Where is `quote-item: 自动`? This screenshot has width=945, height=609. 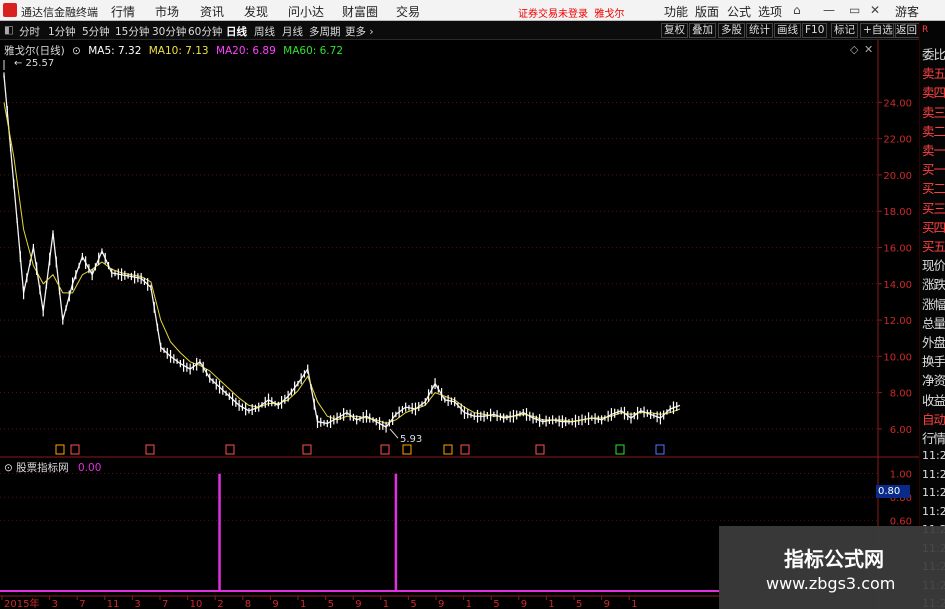
quote-item: 自动 is located at coordinates (933, 418).